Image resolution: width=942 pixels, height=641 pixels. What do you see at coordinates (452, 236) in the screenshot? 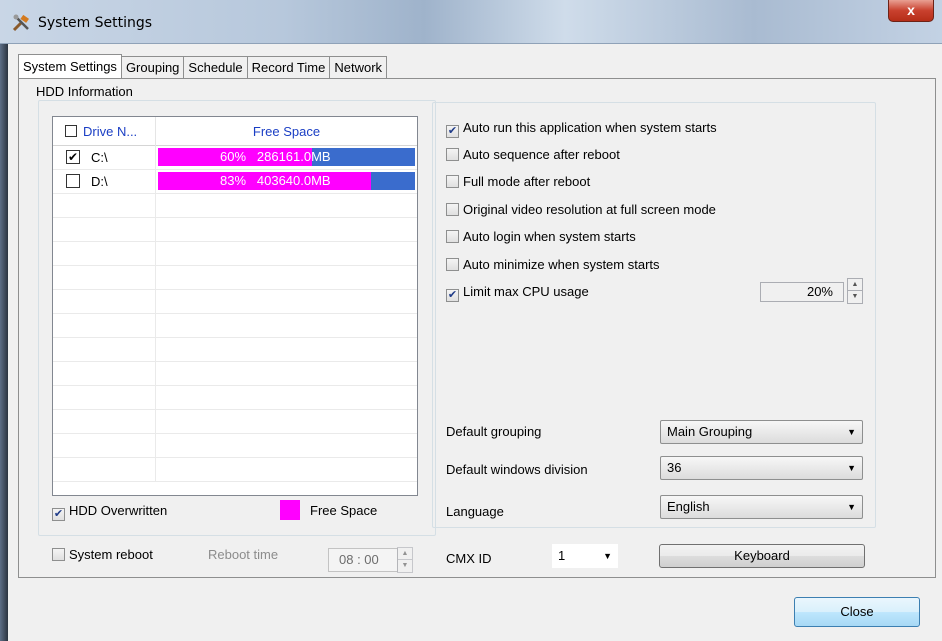
I see `auto-login-checkbox` at bounding box center [452, 236].